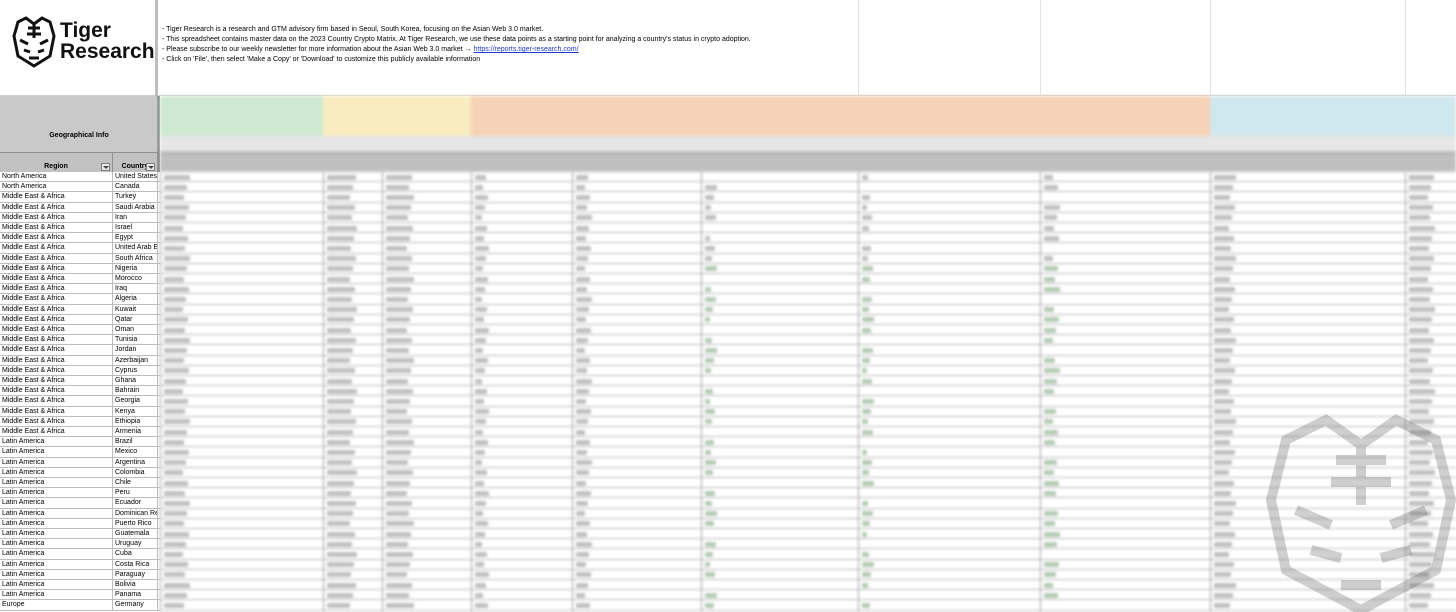 The height and width of the screenshot is (612, 1456). What do you see at coordinates (80, 360) in the screenshot?
I see `table-row: Middle East & Africa Azerbaijan` at bounding box center [80, 360].